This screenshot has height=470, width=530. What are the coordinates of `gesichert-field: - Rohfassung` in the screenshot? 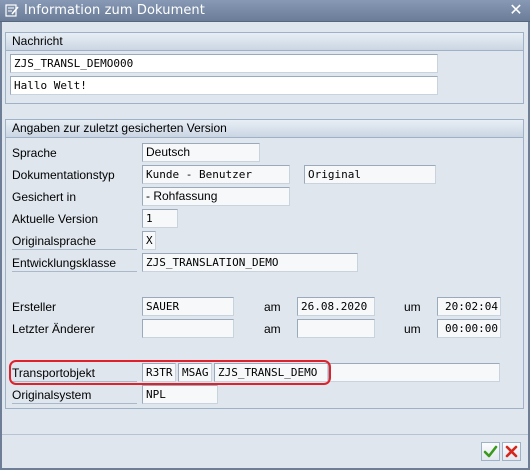 It's located at (216, 196).